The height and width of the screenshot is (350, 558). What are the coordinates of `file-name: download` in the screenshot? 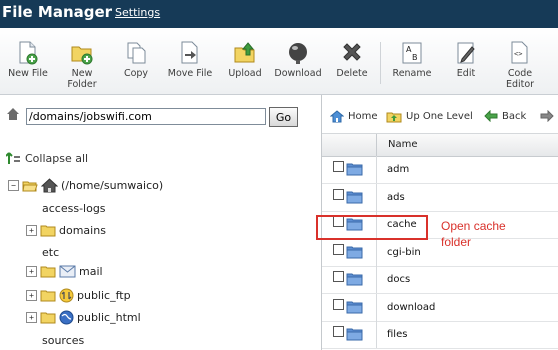 It's located at (411, 307).